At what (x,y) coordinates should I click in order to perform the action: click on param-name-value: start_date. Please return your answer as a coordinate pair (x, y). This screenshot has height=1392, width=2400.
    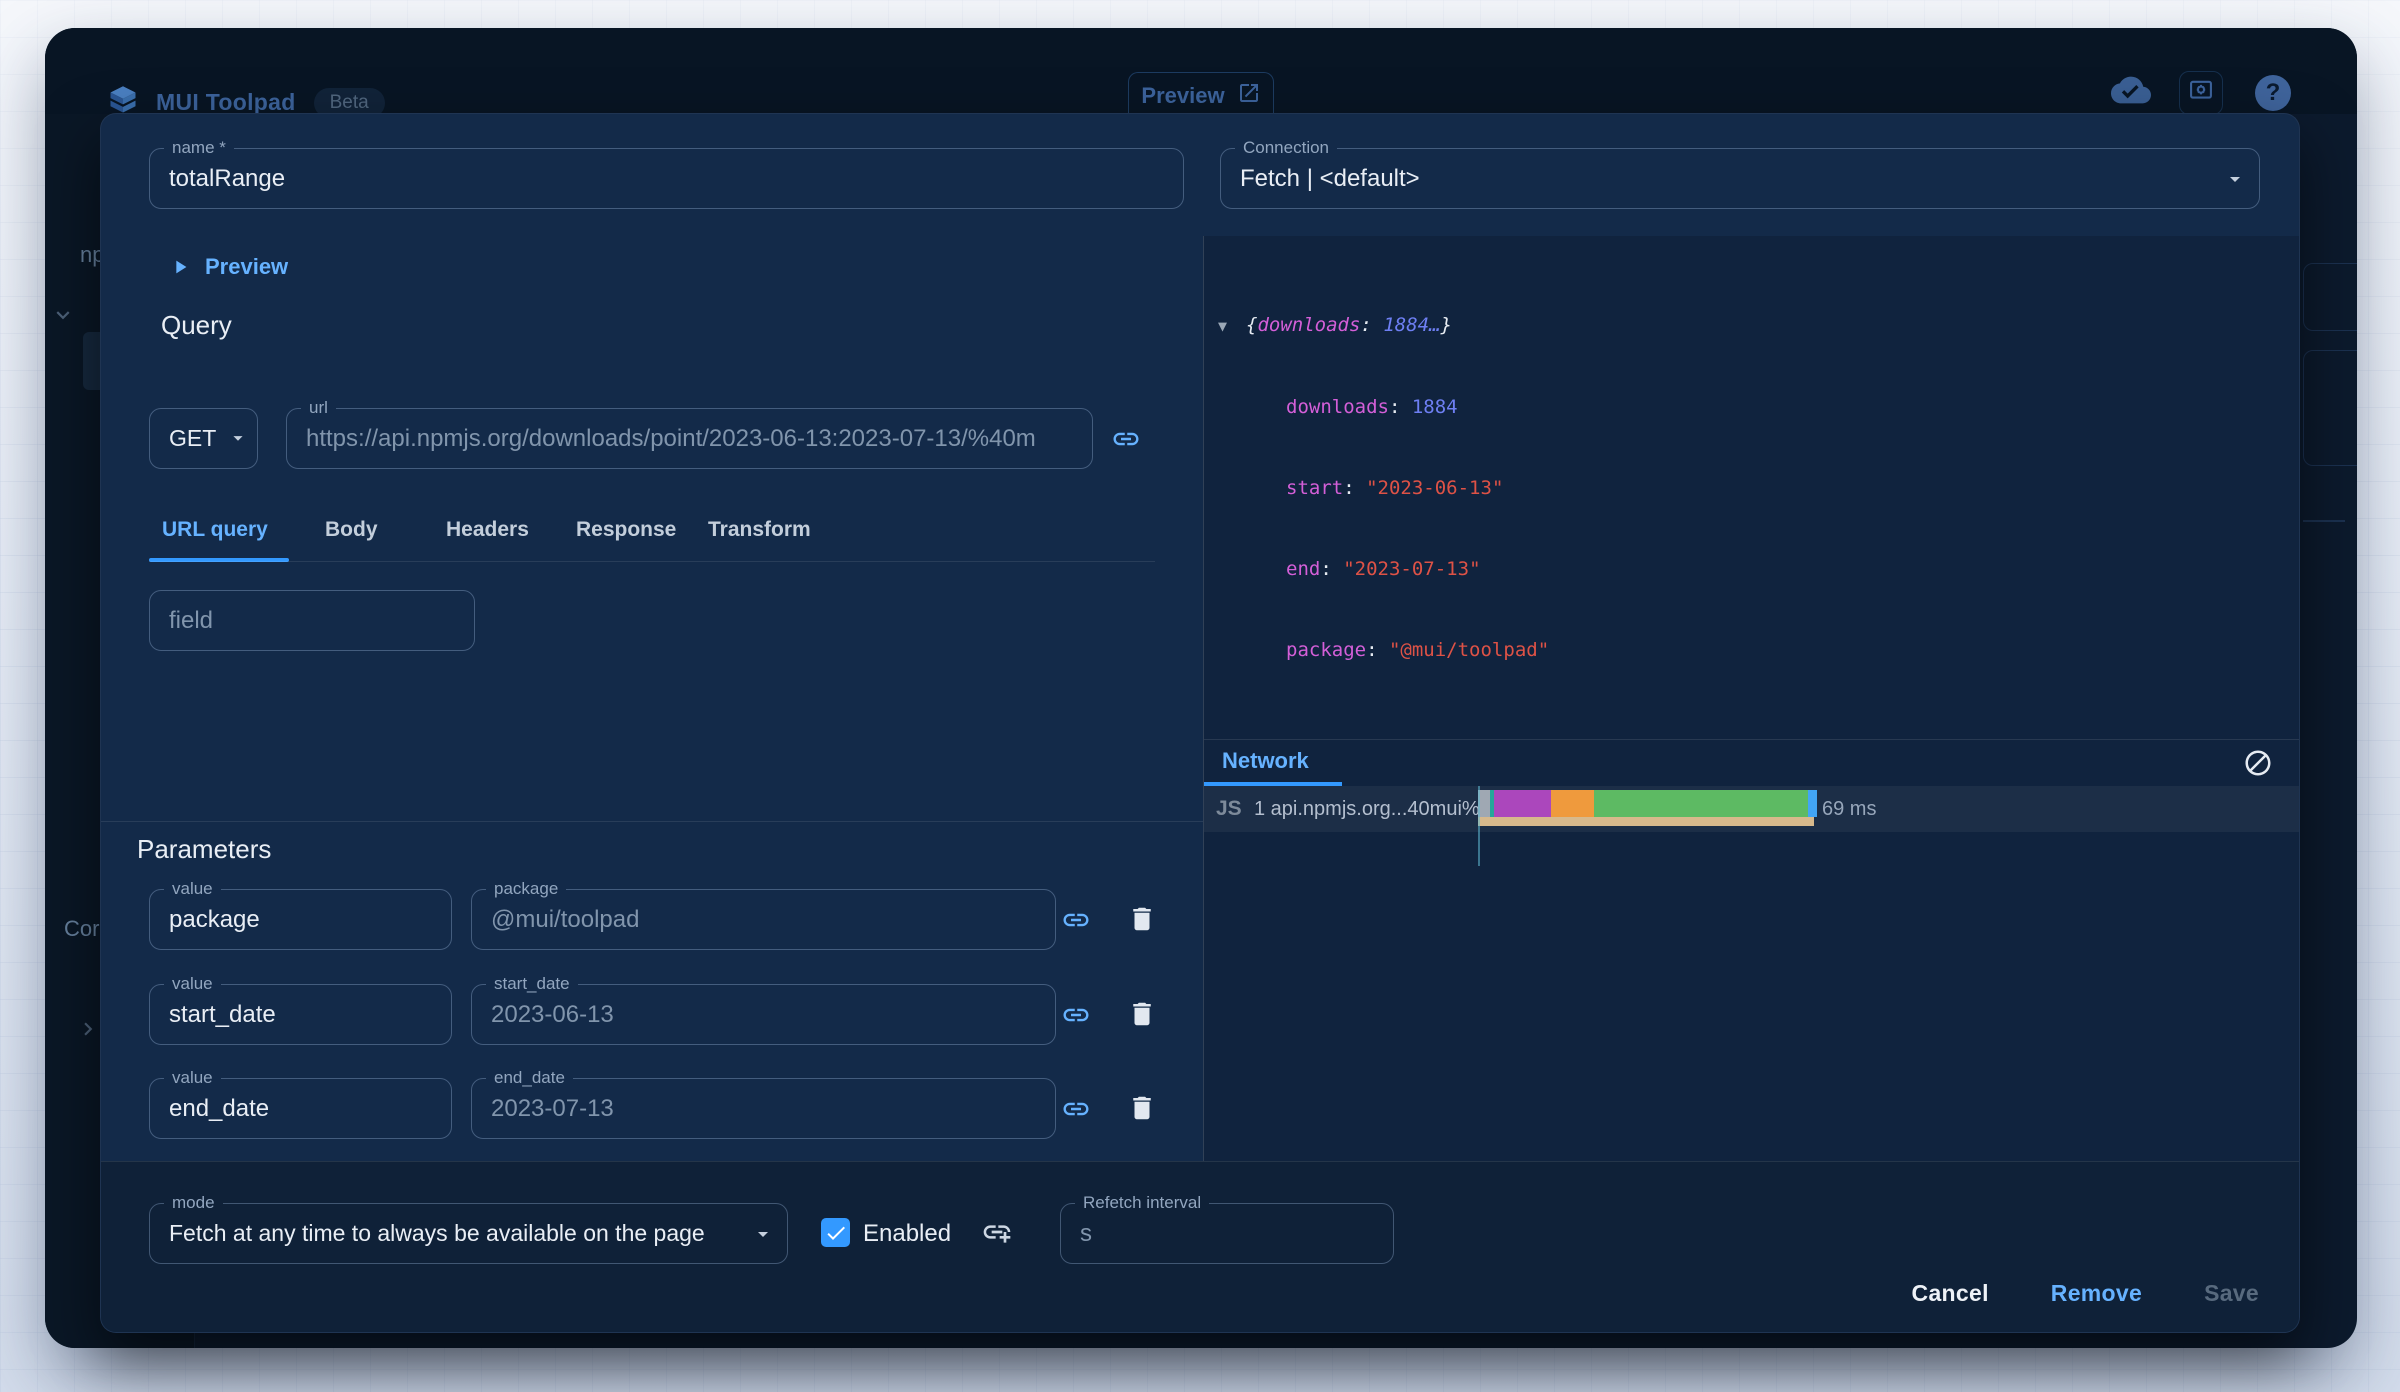
    Looking at the image, I should click on (222, 1014).